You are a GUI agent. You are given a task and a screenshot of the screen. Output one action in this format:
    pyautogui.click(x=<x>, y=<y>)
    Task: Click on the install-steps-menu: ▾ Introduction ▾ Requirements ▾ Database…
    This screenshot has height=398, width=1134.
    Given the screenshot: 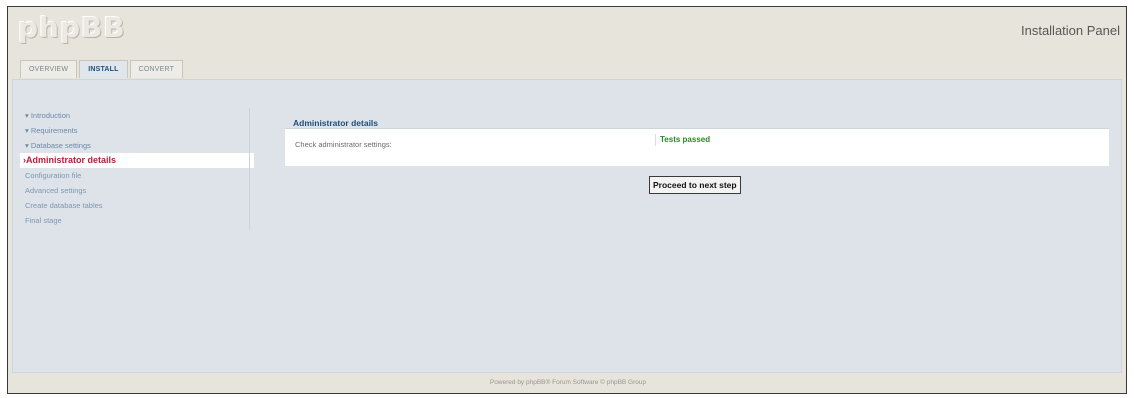 What is the action you would take?
    pyautogui.click(x=137, y=168)
    